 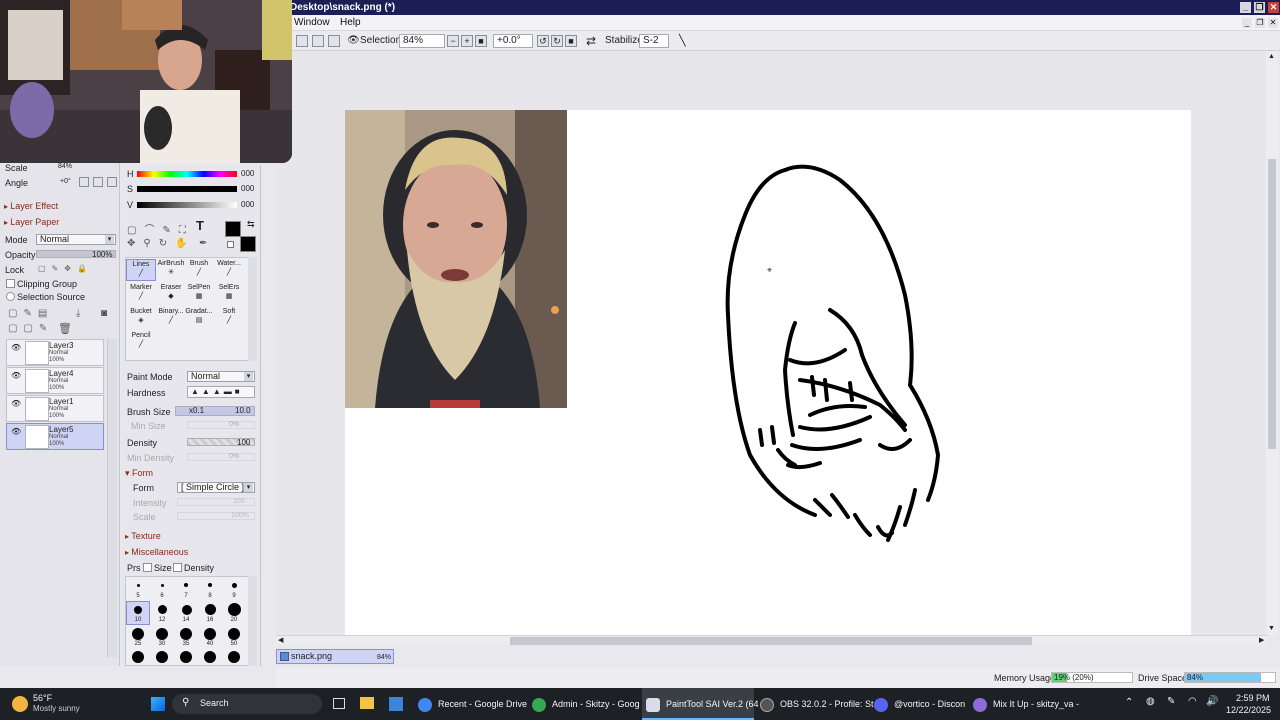 What do you see at coordinates (513, 41) in the screenshot?
I see `rotation-select: +0.0°` at bounding box center [513, 41].